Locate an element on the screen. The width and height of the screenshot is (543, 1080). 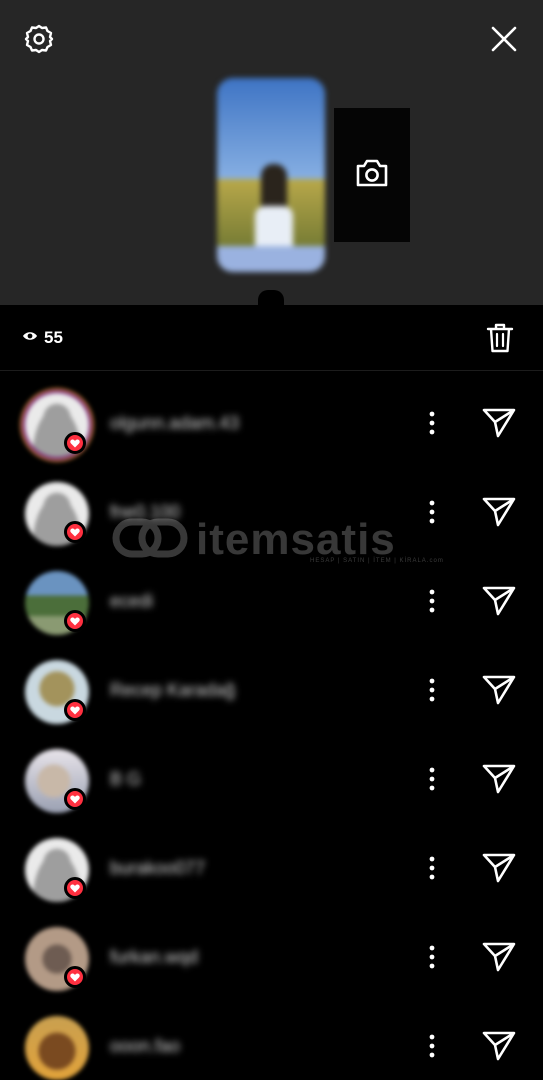
viewers-count: 55 is located at coordinates (42, 338).